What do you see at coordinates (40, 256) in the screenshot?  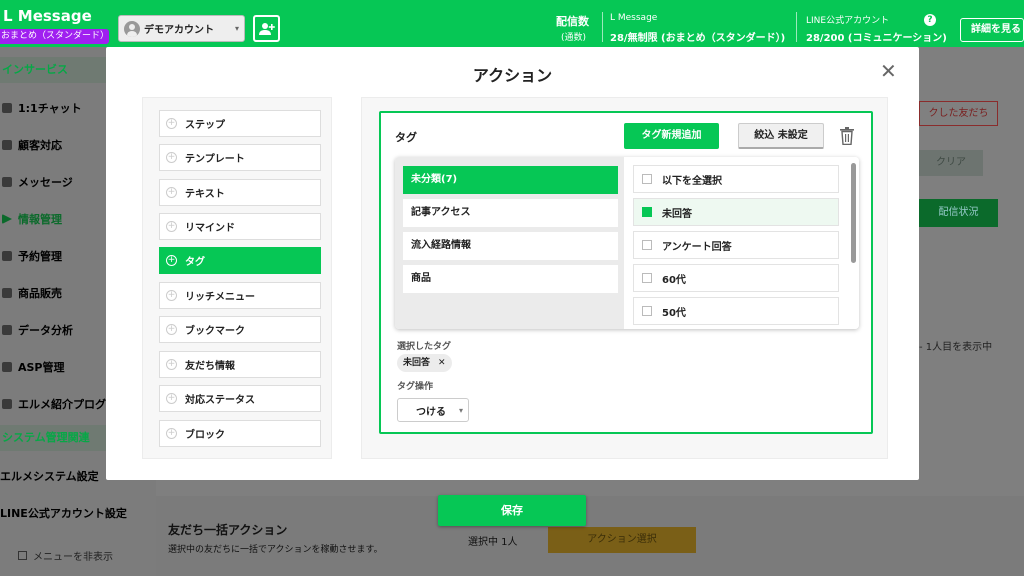 I see `sidebar-item-label: 予約管理` at bounding box center [40, 256].